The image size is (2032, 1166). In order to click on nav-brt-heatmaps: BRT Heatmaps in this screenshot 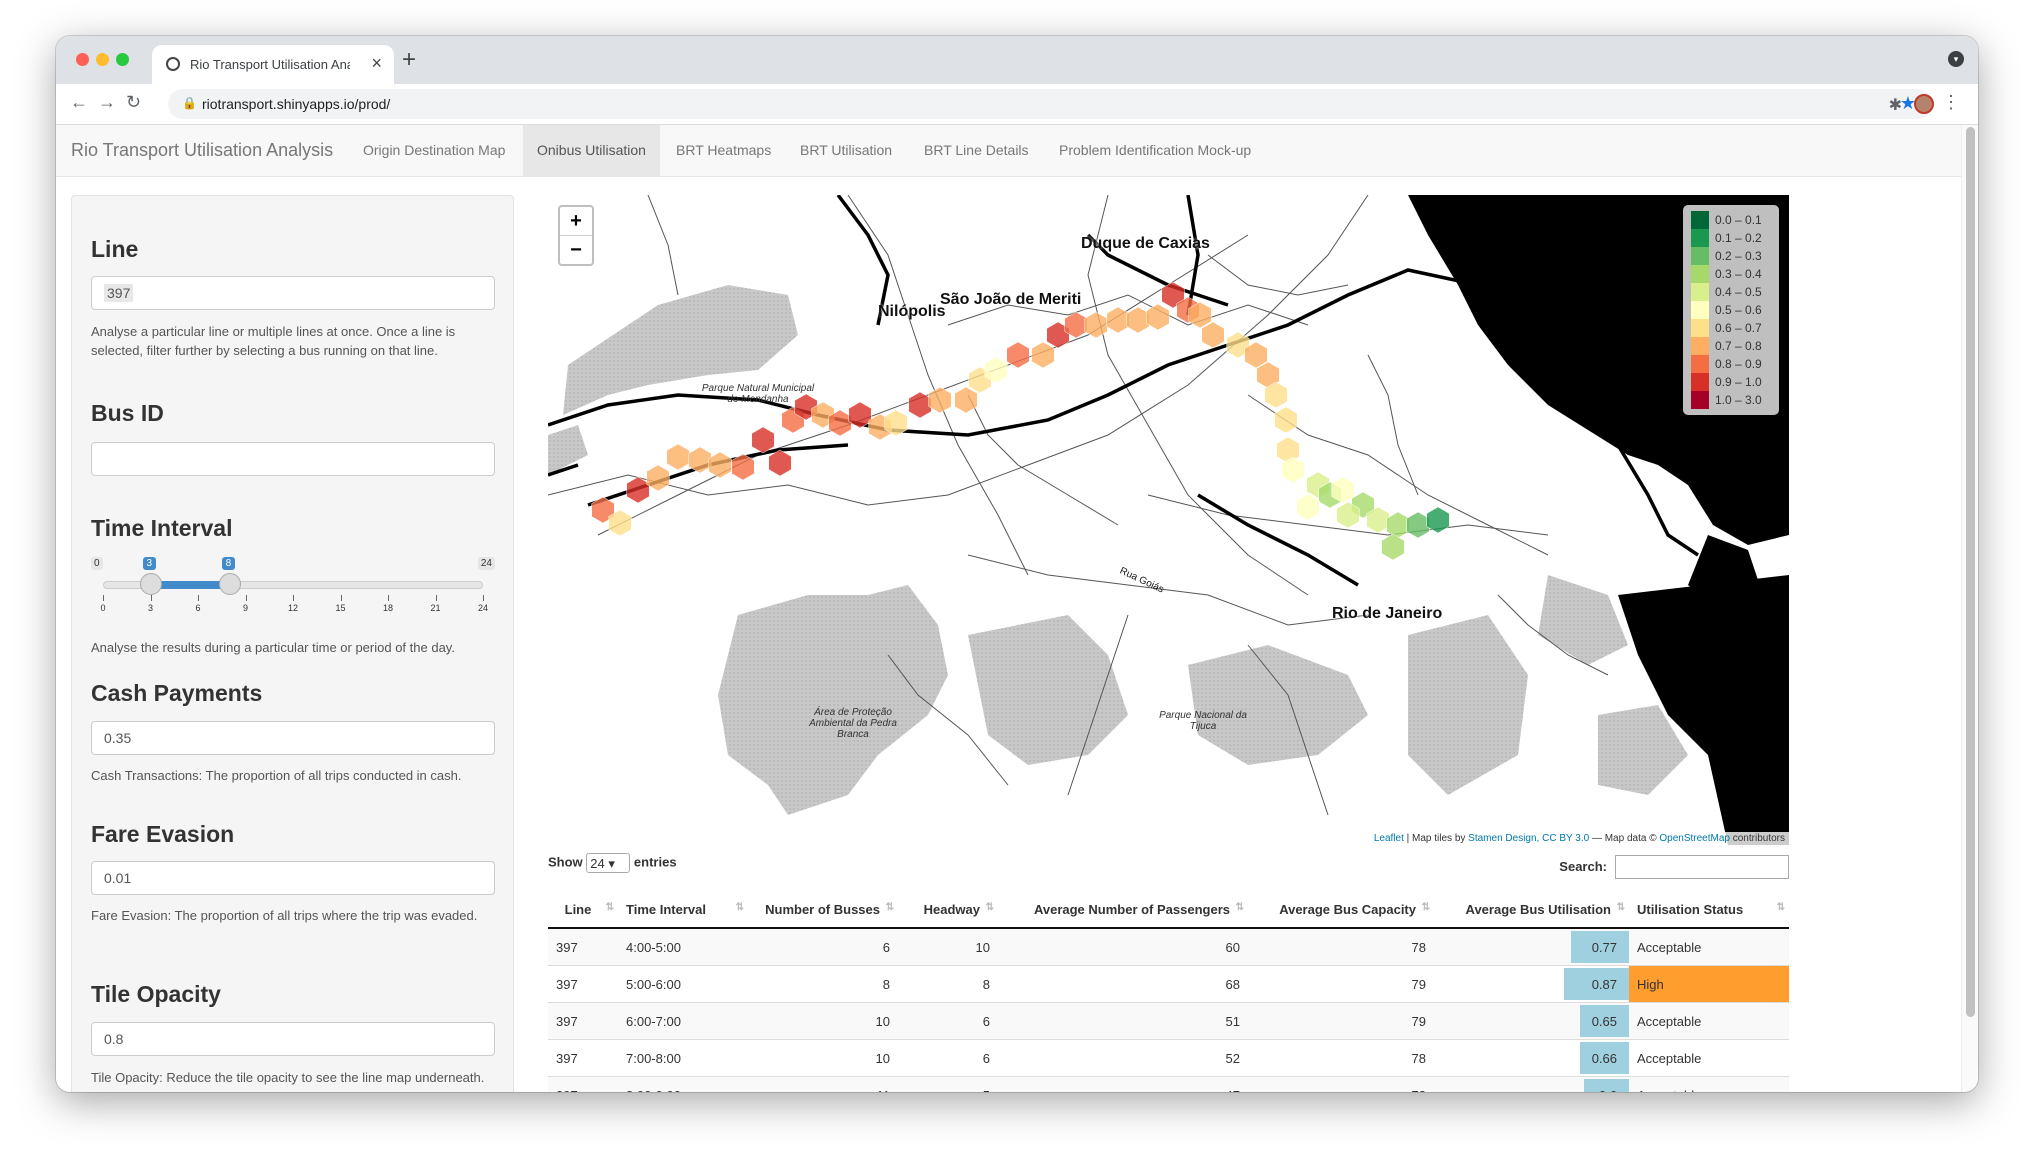, I will do `click(723, 150)`.